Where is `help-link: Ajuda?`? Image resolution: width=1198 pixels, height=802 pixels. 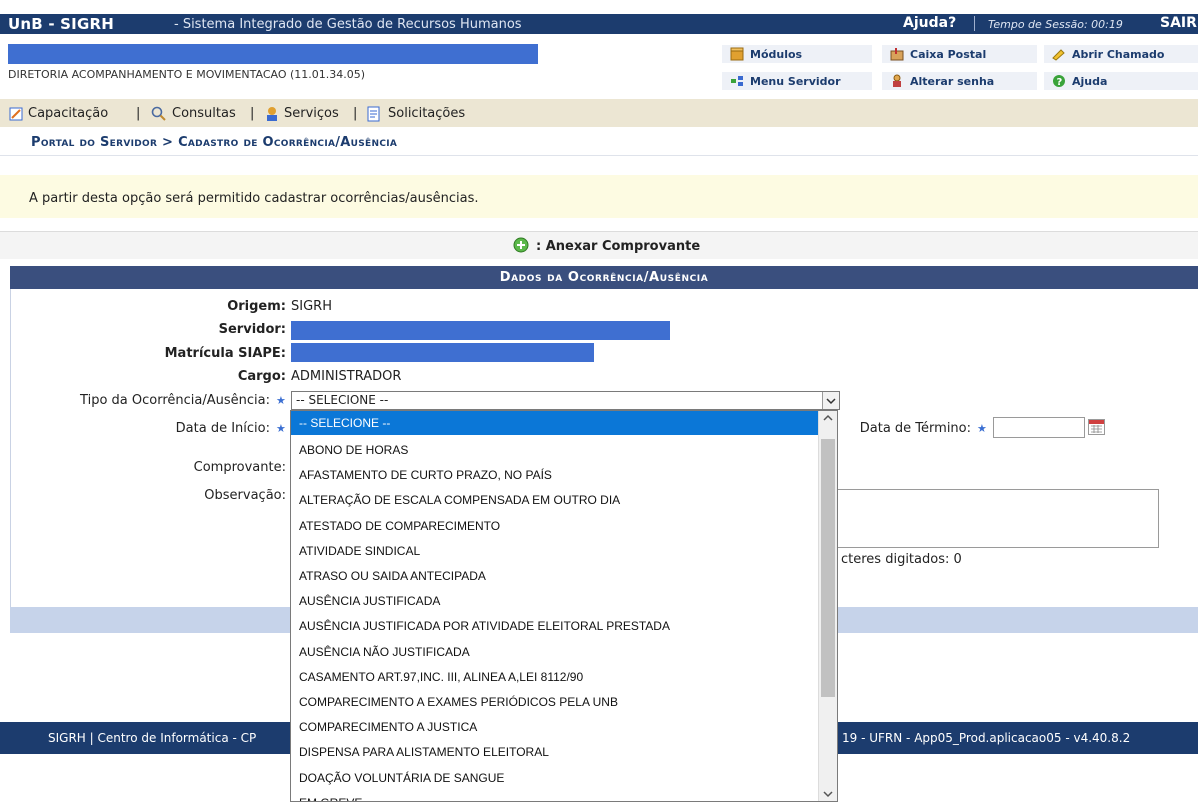
help-link: Ajuda? is located at coordinates (929, 23).